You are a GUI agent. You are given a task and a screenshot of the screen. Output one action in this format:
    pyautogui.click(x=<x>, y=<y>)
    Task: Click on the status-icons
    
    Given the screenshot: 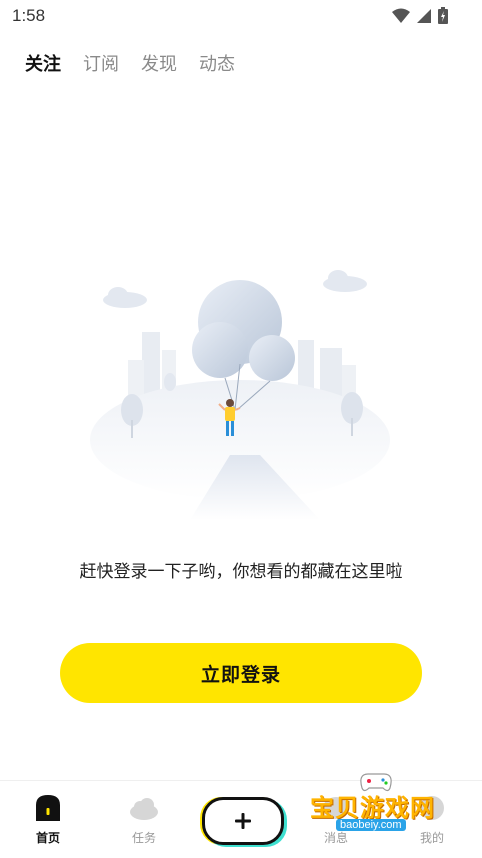 What is the action you would take?
    pyautogui.click(x=420, y=15)
    